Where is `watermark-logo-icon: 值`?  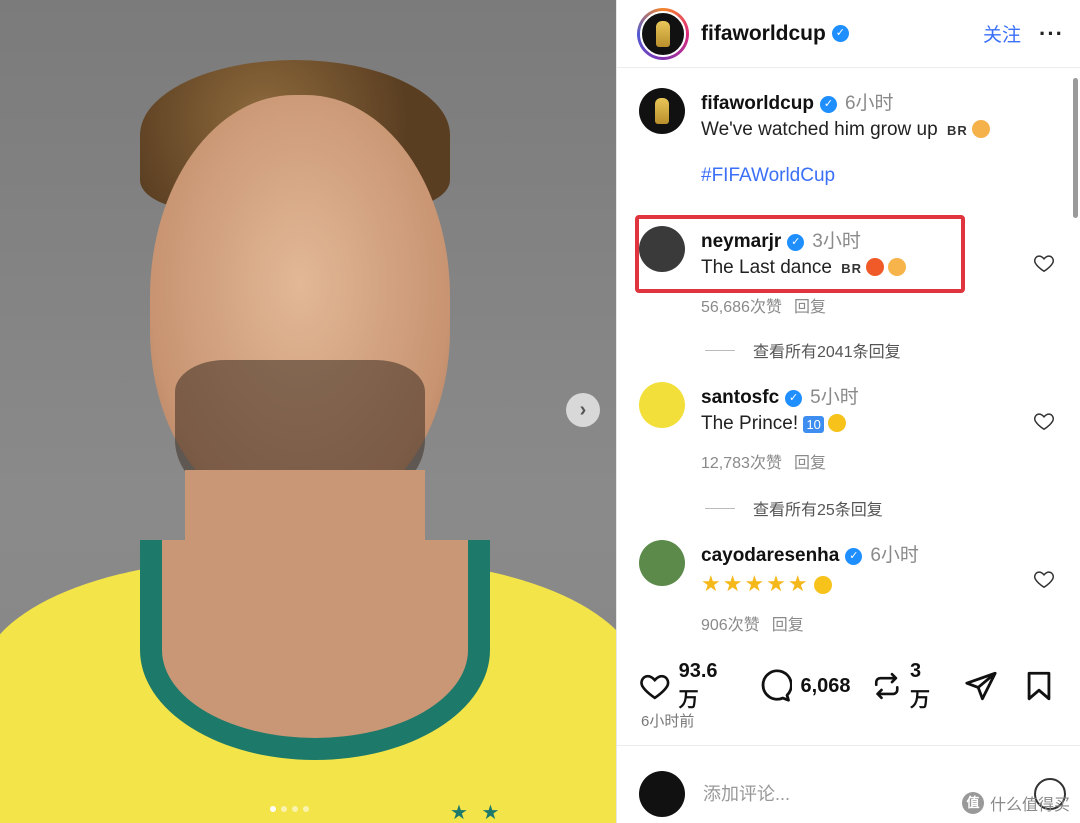
watermark-logo-icon: 值 is located at coordinates (972, 803).